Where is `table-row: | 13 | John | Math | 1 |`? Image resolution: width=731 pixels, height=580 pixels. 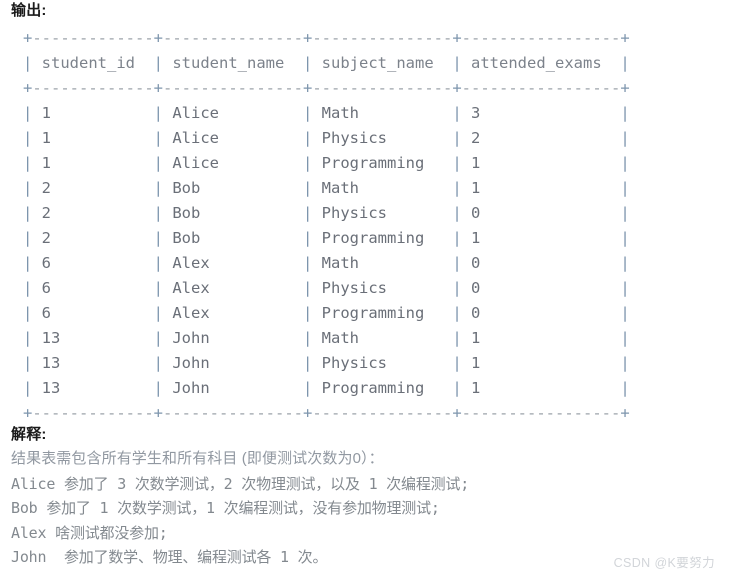 table-row: | 13 | John | Math | 1 | is located at coordinates (326, 338).